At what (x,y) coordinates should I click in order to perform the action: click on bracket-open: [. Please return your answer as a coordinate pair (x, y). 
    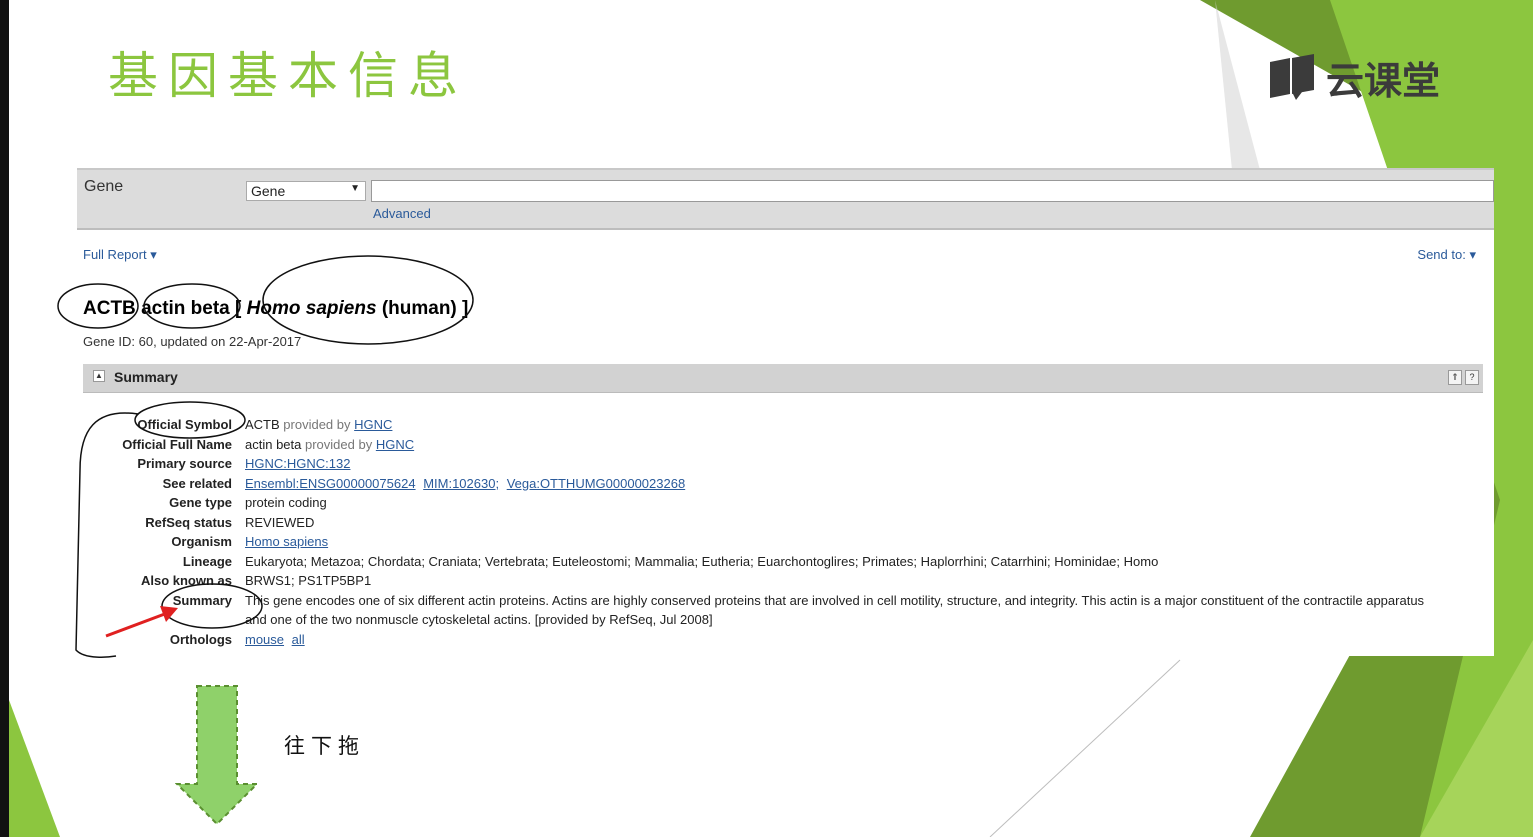
    Looking at the image, I should click on (238, 308).